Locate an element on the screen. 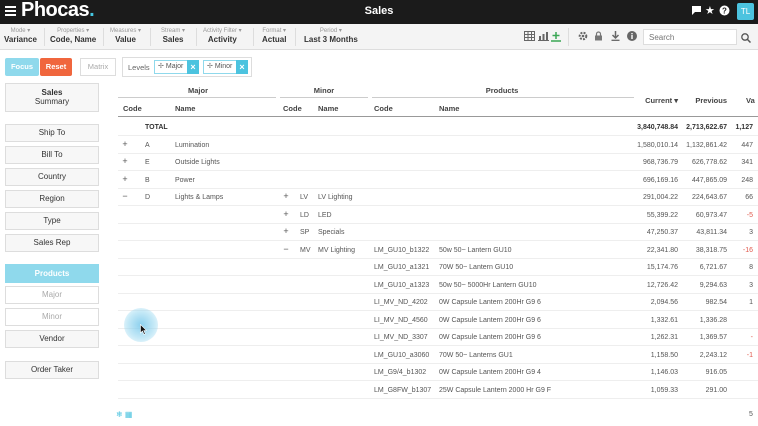  activity-filter-selector: Activity Filter ▾ Activity is located at coordinates (222, 35).